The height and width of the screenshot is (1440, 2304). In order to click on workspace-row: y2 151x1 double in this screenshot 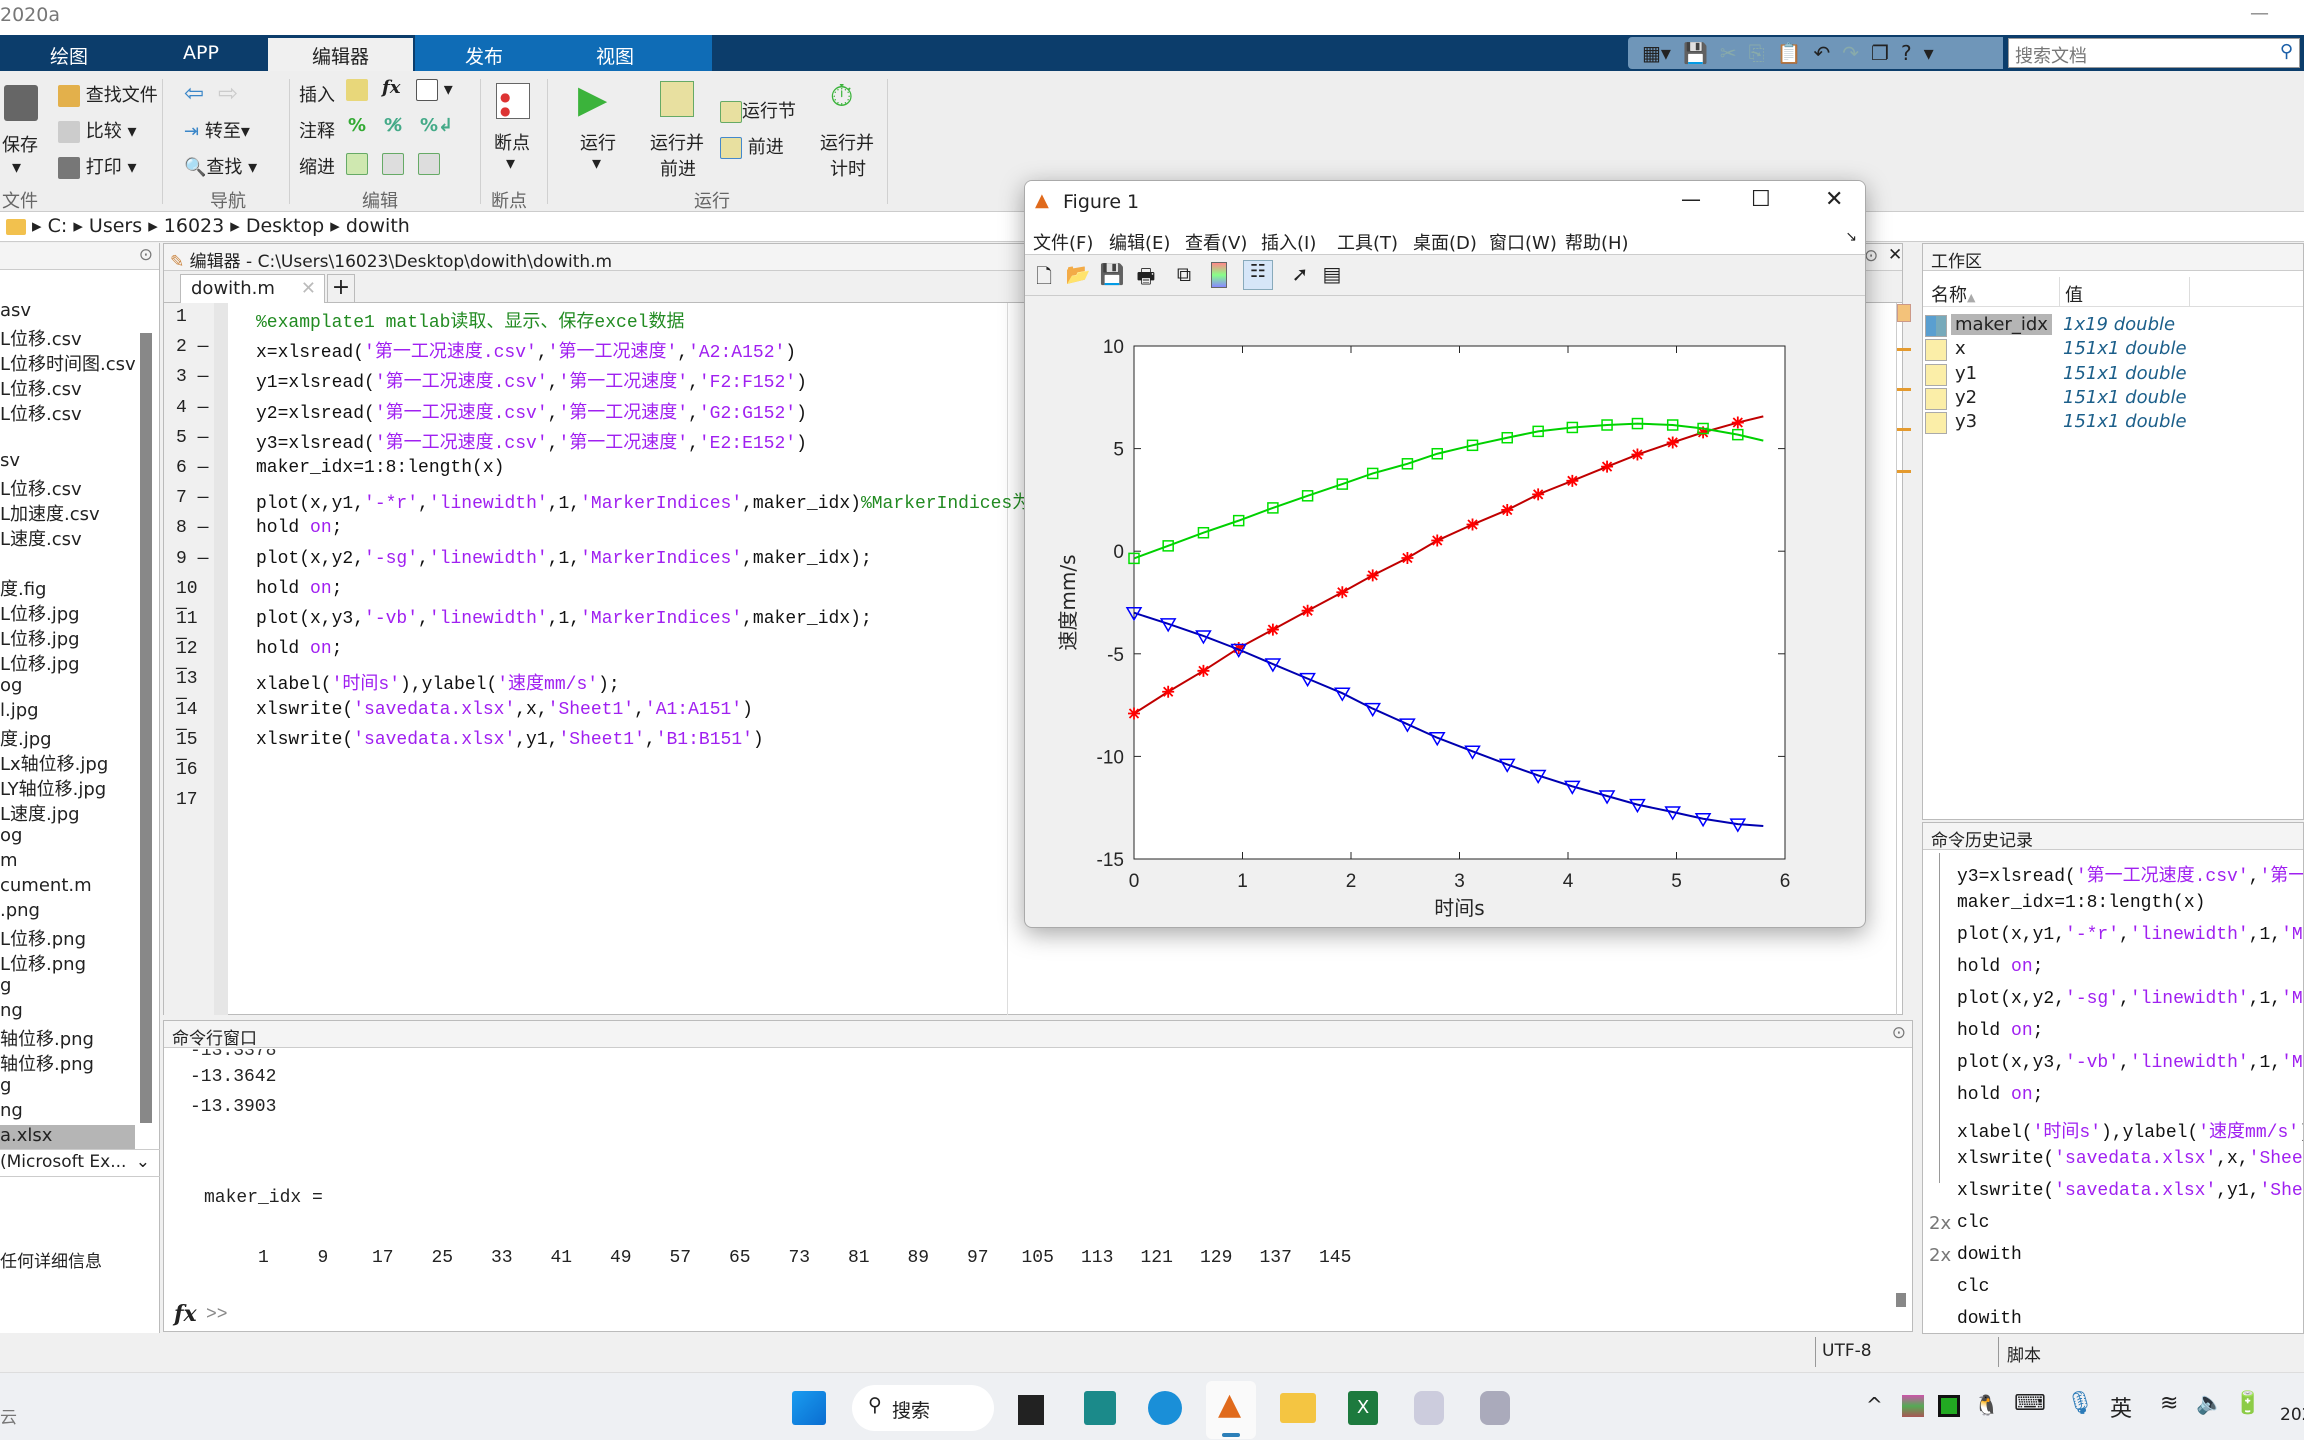, I will do `click(2110, 399)`.